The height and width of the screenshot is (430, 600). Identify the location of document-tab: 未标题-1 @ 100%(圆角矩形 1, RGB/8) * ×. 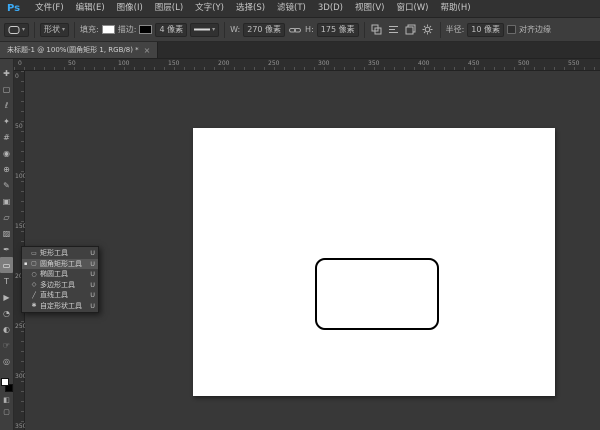
(79, 50).